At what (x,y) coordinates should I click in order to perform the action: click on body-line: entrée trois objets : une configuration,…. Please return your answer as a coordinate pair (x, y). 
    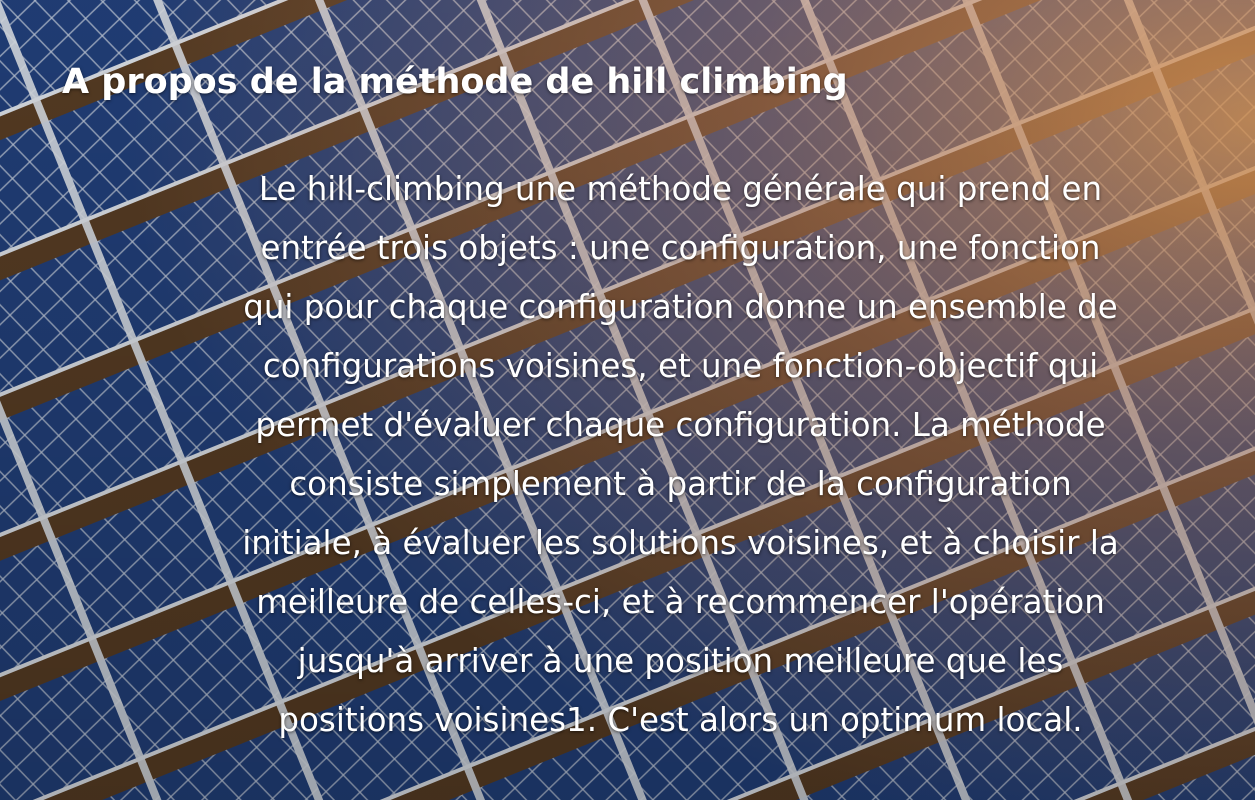
    Looking at the image, I should click on (680, 248).